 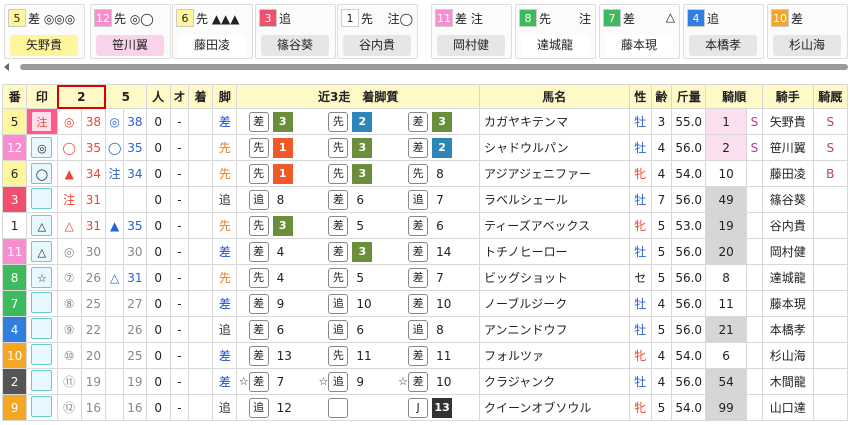 What do you see at coordinates (640, 251) in the screenshot?
I see `sex: 牡` at bounding box center [640, 251].